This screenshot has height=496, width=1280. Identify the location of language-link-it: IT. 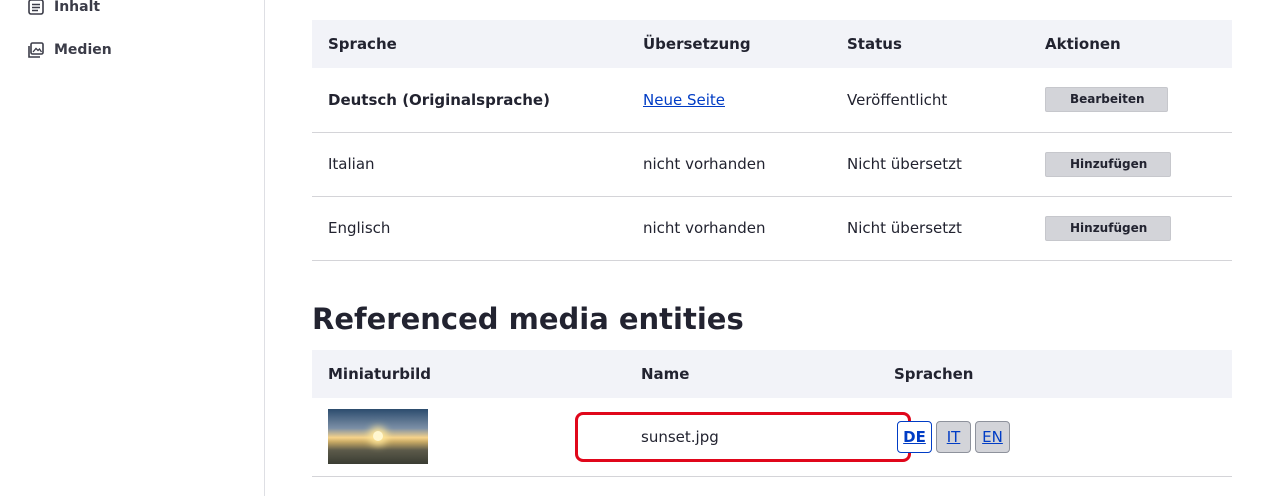
(953, 437).